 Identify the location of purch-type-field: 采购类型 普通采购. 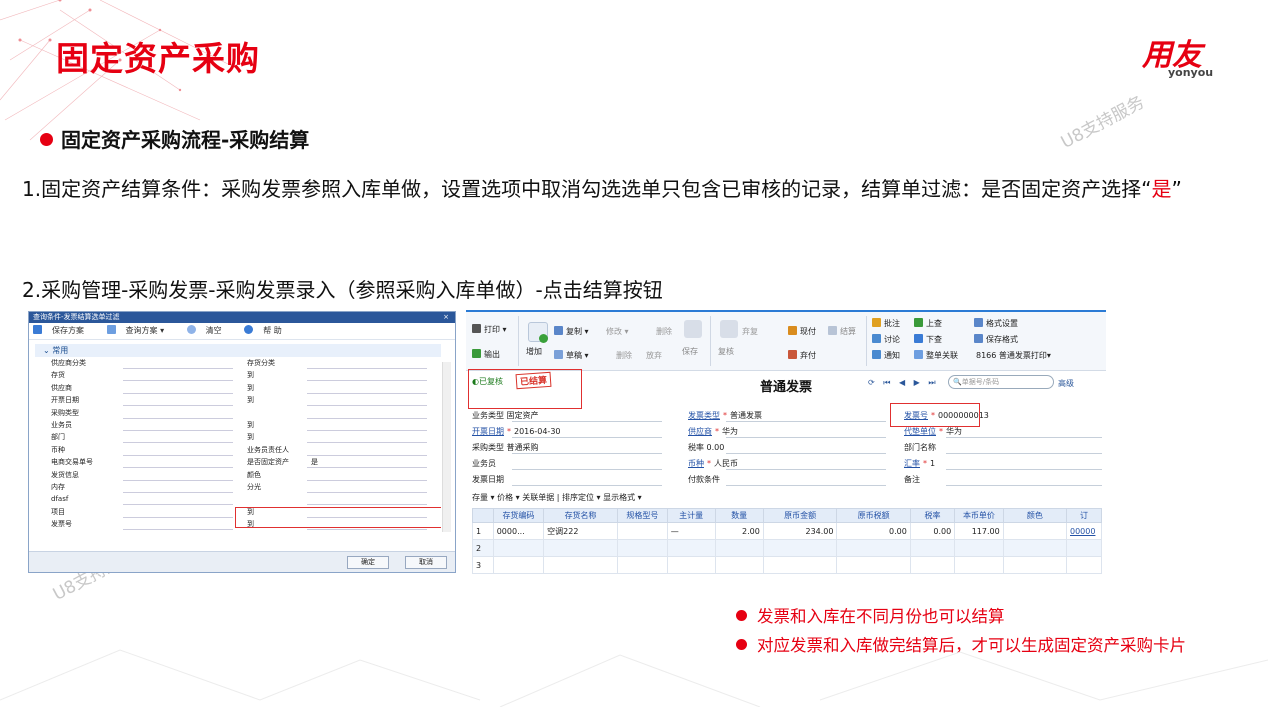
(505, 447).